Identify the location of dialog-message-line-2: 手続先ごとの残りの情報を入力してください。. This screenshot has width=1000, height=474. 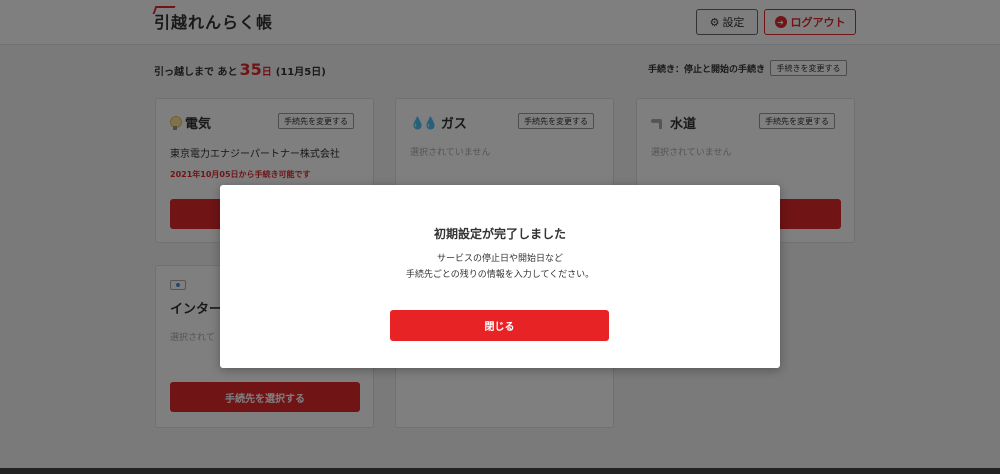
(500, 275).